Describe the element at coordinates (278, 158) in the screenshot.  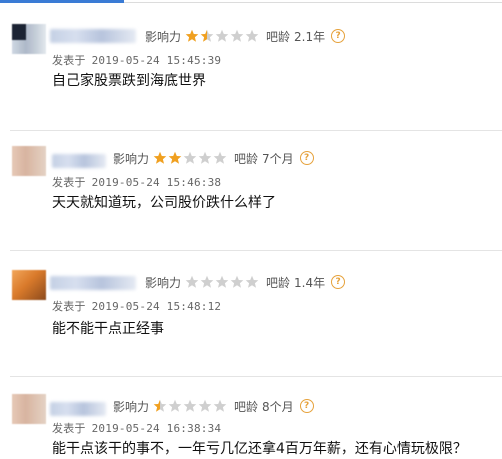
I see `bar-age-value: 7个月` at that location.